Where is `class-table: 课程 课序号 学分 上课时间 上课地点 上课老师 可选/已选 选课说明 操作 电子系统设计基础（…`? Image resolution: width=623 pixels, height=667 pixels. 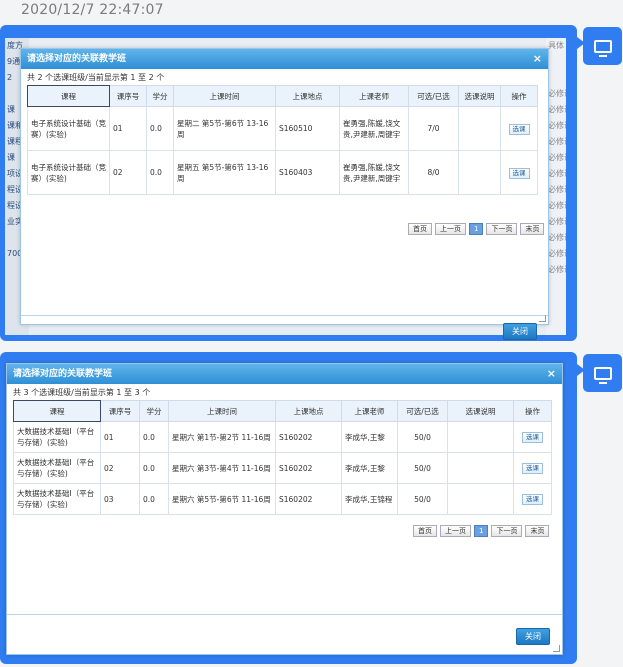 class-table: 课程 课序号 学分 上课时间 上课地点 上课老师 可选/已选 选课说明 操作 电子系统设计基础（… is located at coordinates (282, 140).